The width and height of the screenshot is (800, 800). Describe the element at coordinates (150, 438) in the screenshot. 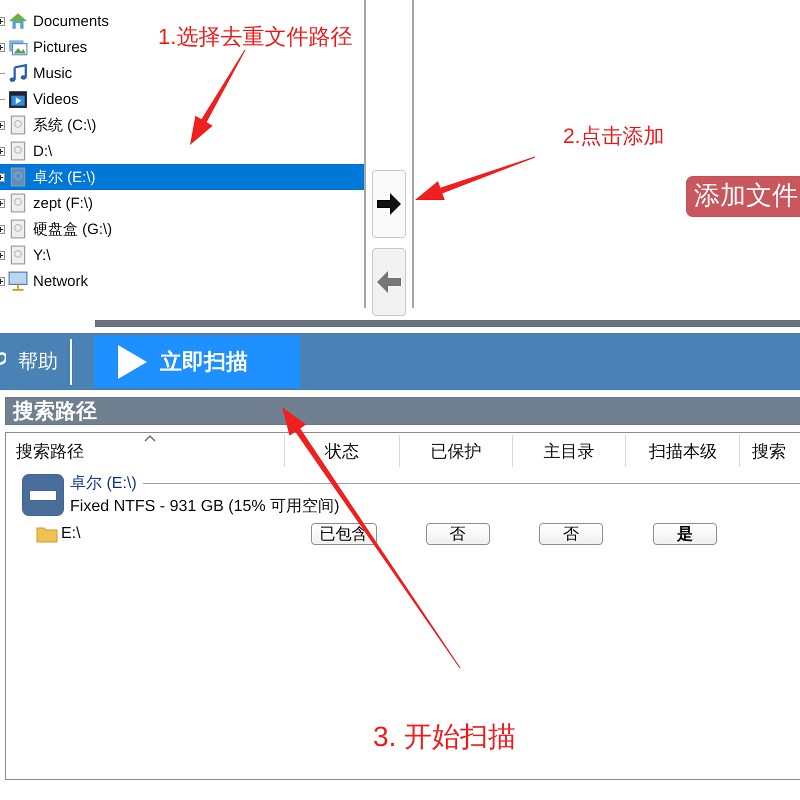

I see `sort-caret-icon` at that location.